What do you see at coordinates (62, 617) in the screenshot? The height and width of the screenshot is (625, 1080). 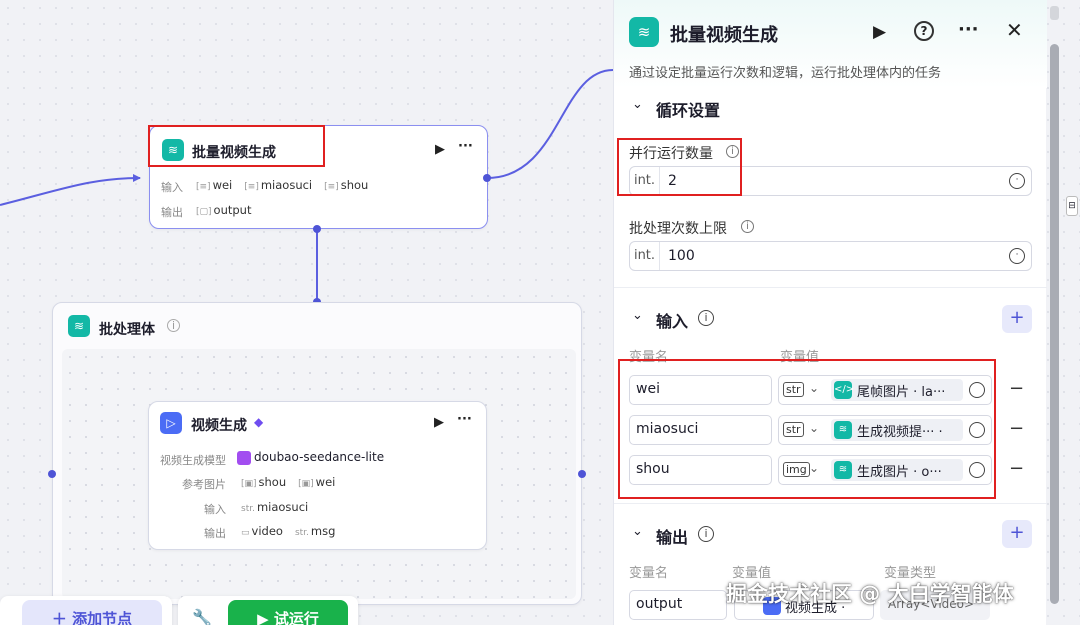 I see `plus-icon: ＋` at bounding box center [62, 617].